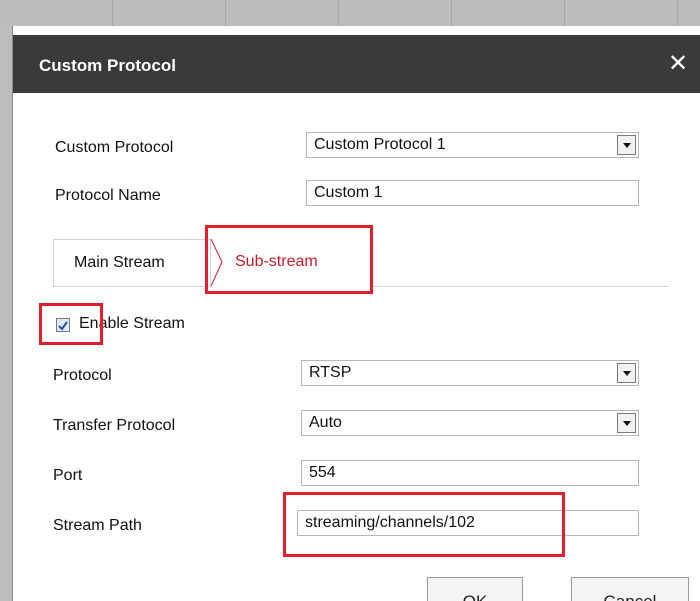 This screenshot has width=700, height=601. Describe the element at coordinates (472, 193) in the screenshot. I see `protocol-name-input: Custom 1` at that location.